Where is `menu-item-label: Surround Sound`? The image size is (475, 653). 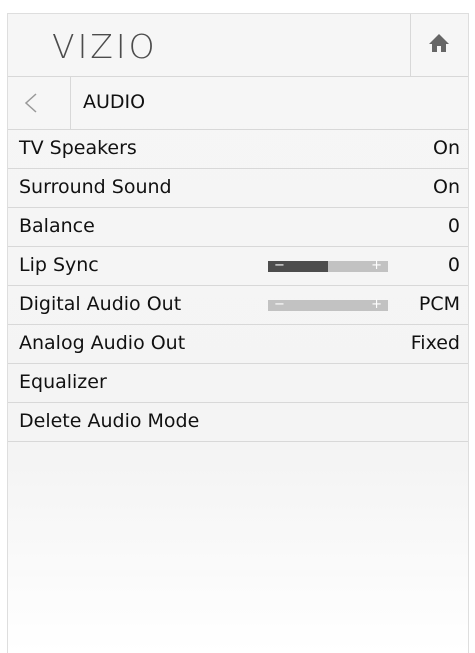 menu-item-label: Surround Sound is located at coordinates (95, 187).